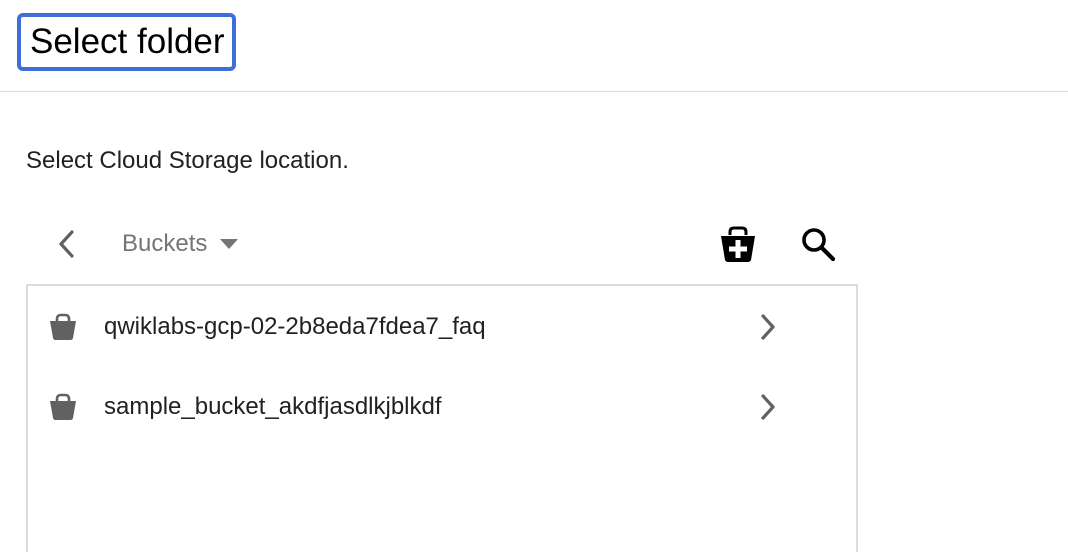 This screenshot has width=1068, height=552. I want to click on dialog-subtitle: Select Cloud Storage location., so click(187, 160).